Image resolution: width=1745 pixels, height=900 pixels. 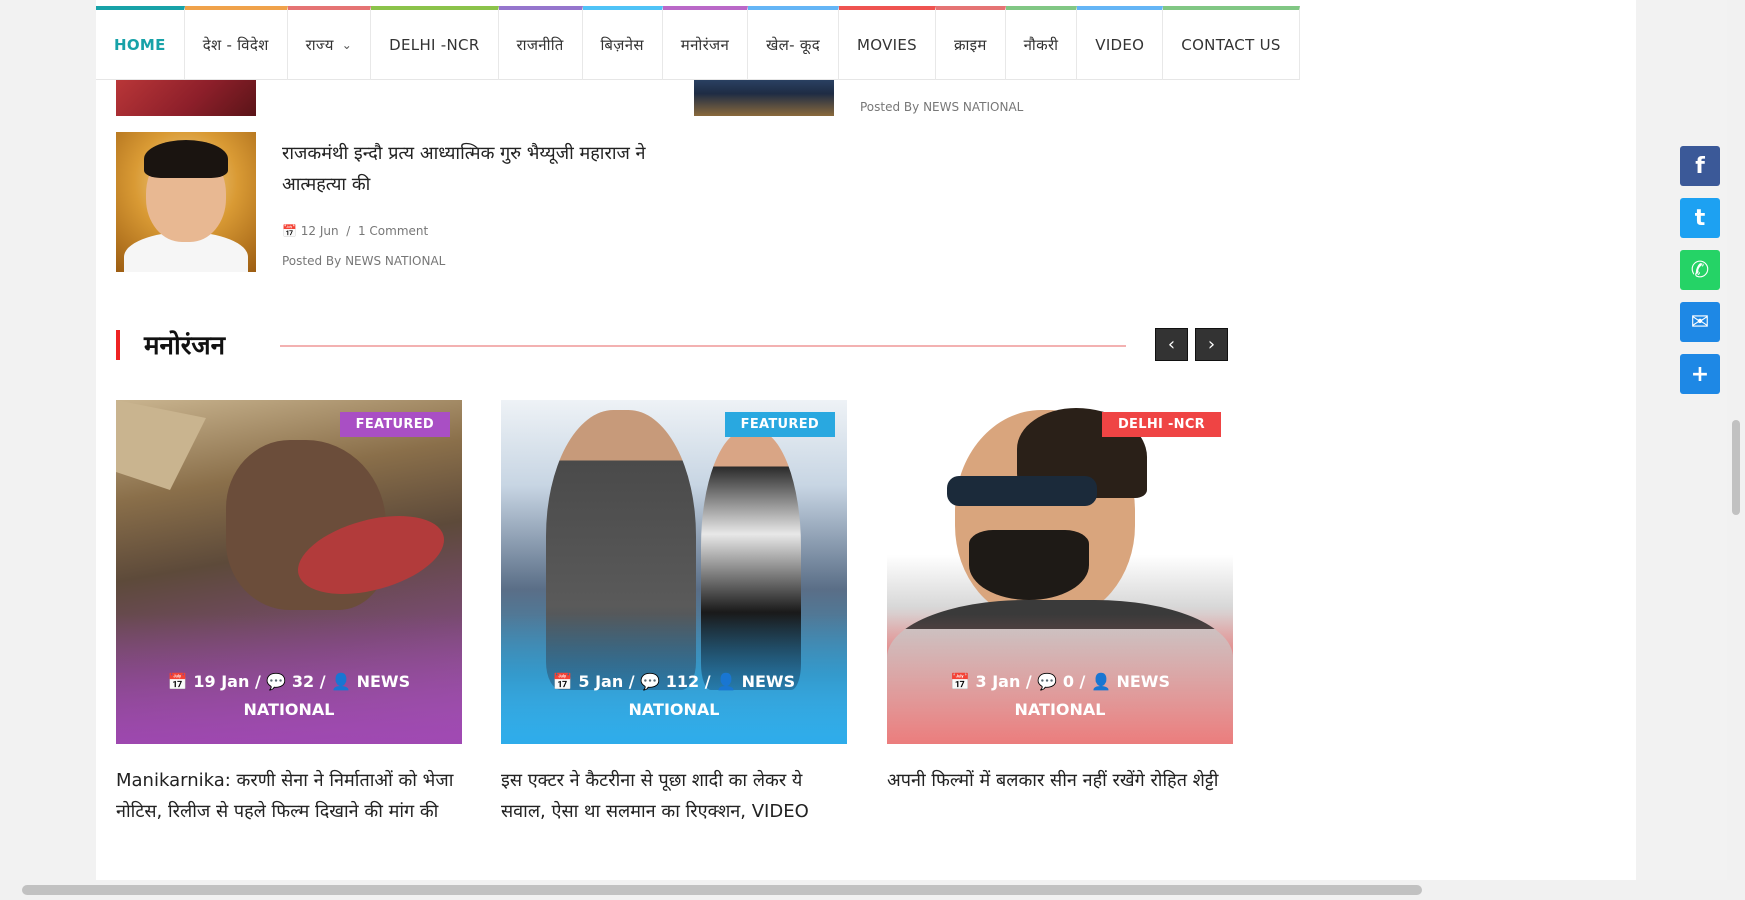 What do you see at coordinates (161, 445) in the screenshot?
I see `card-image-flag` at bounding box center [161, 445].